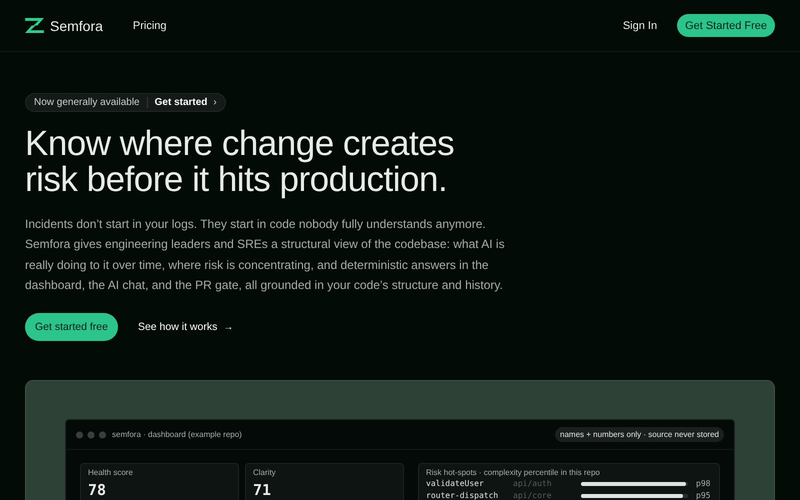 This screenshot has width=800, height=500. Describe the element at coordinates (240, 162) in the screenshot. I see `headline: Know where change creates risk before it hits production.` at that location.